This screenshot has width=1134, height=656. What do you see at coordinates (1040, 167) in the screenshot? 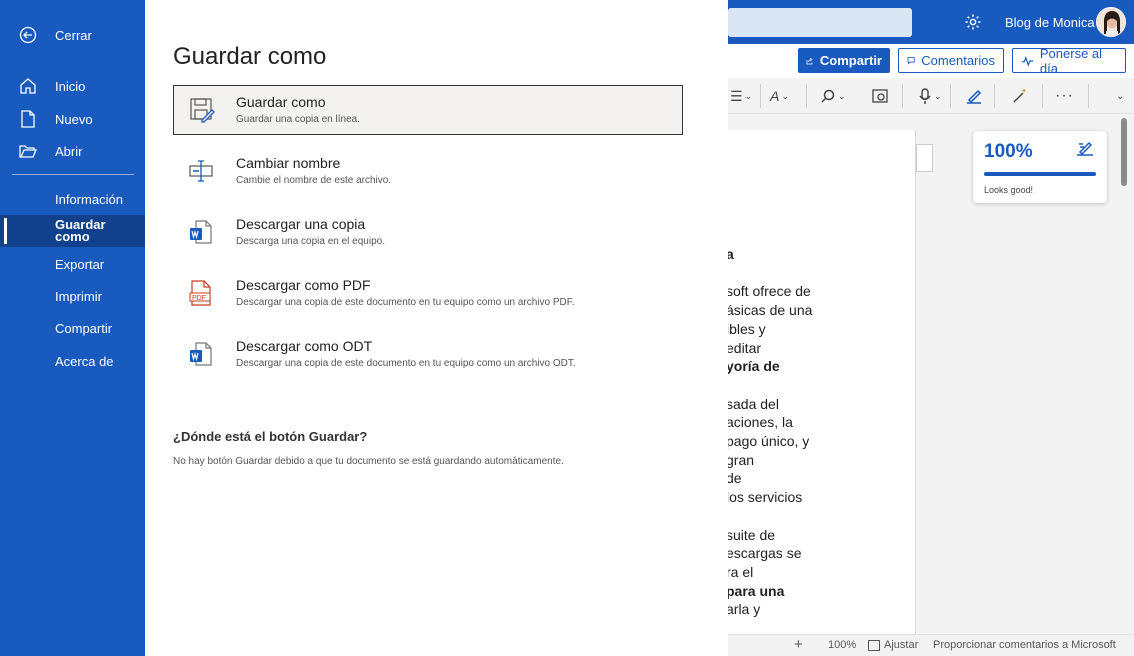
I see `editor-score-card: 100% Looks good!` at bounding box center [1040, 167].